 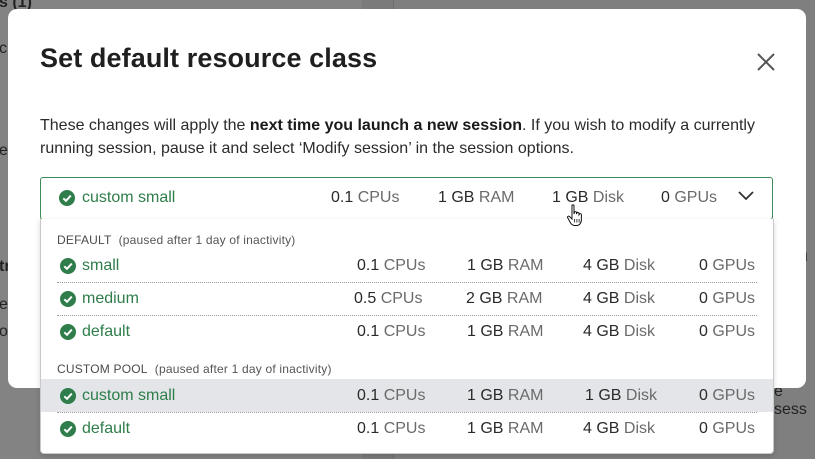 I want to click on option-disk: 1 GB Disk, so click(x=621, y=395).